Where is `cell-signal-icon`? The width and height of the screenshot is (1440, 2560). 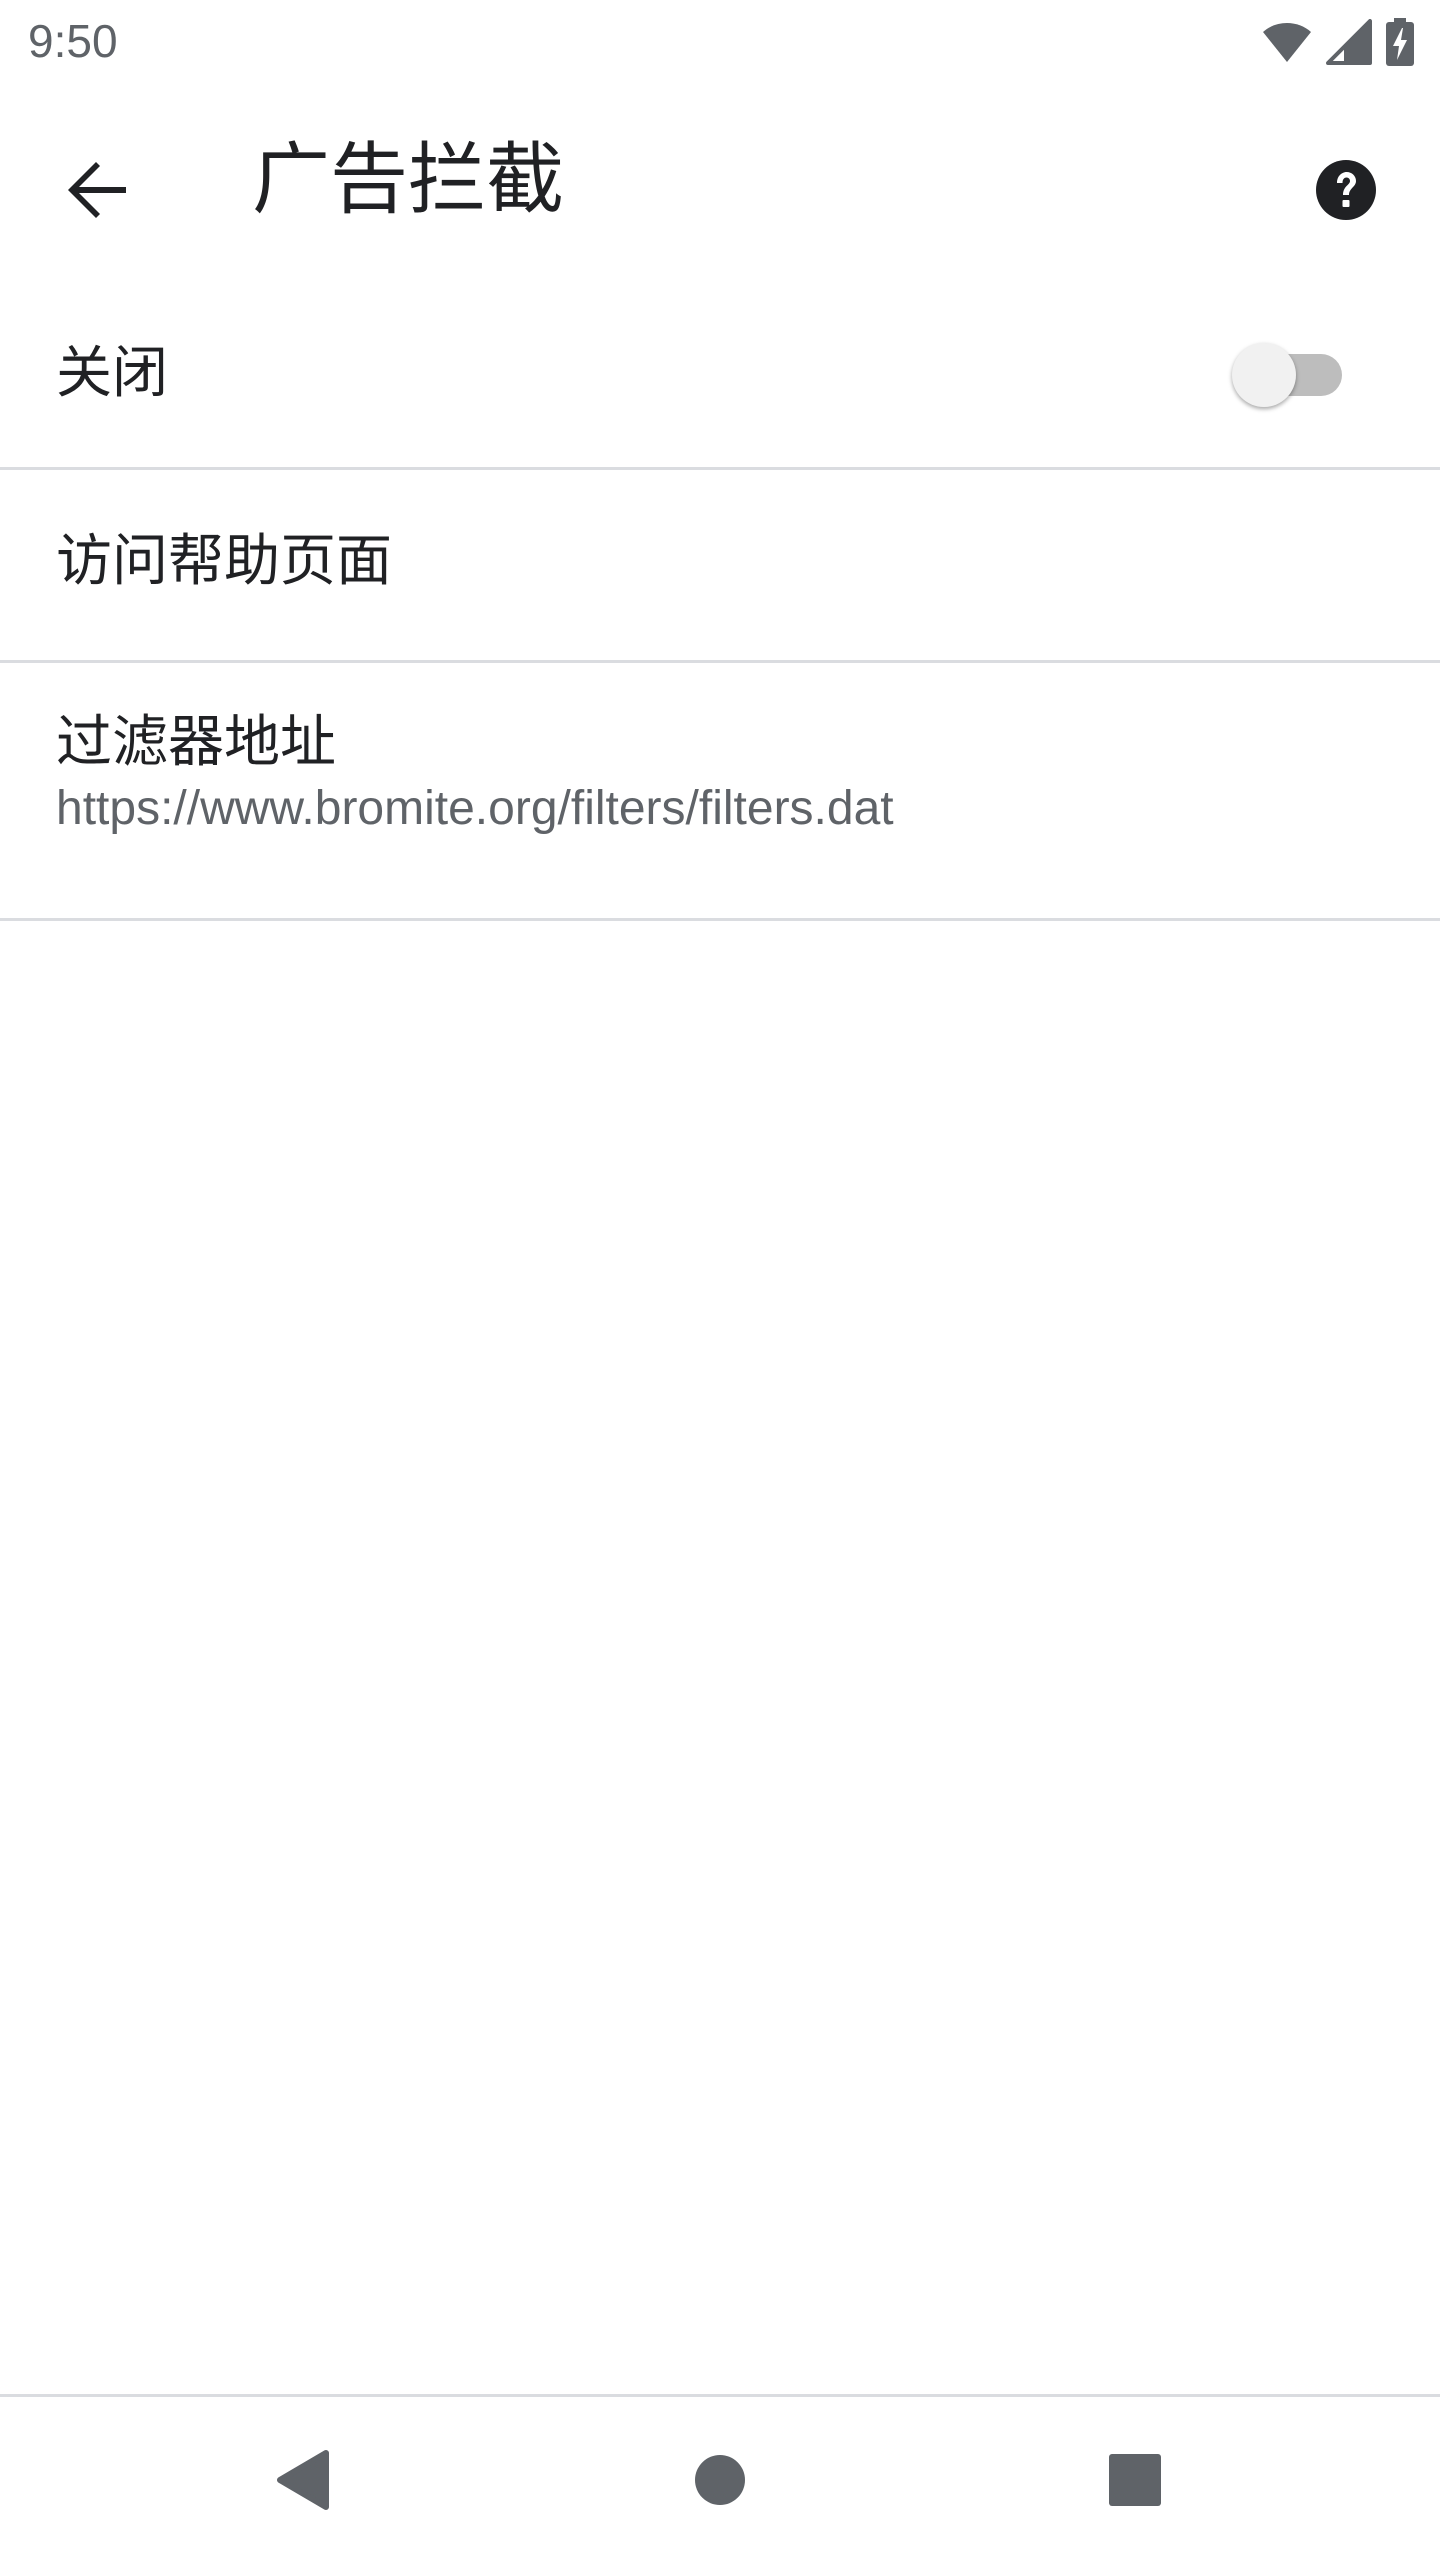
cell-signal-icon is located at coordinates (1349, 42).